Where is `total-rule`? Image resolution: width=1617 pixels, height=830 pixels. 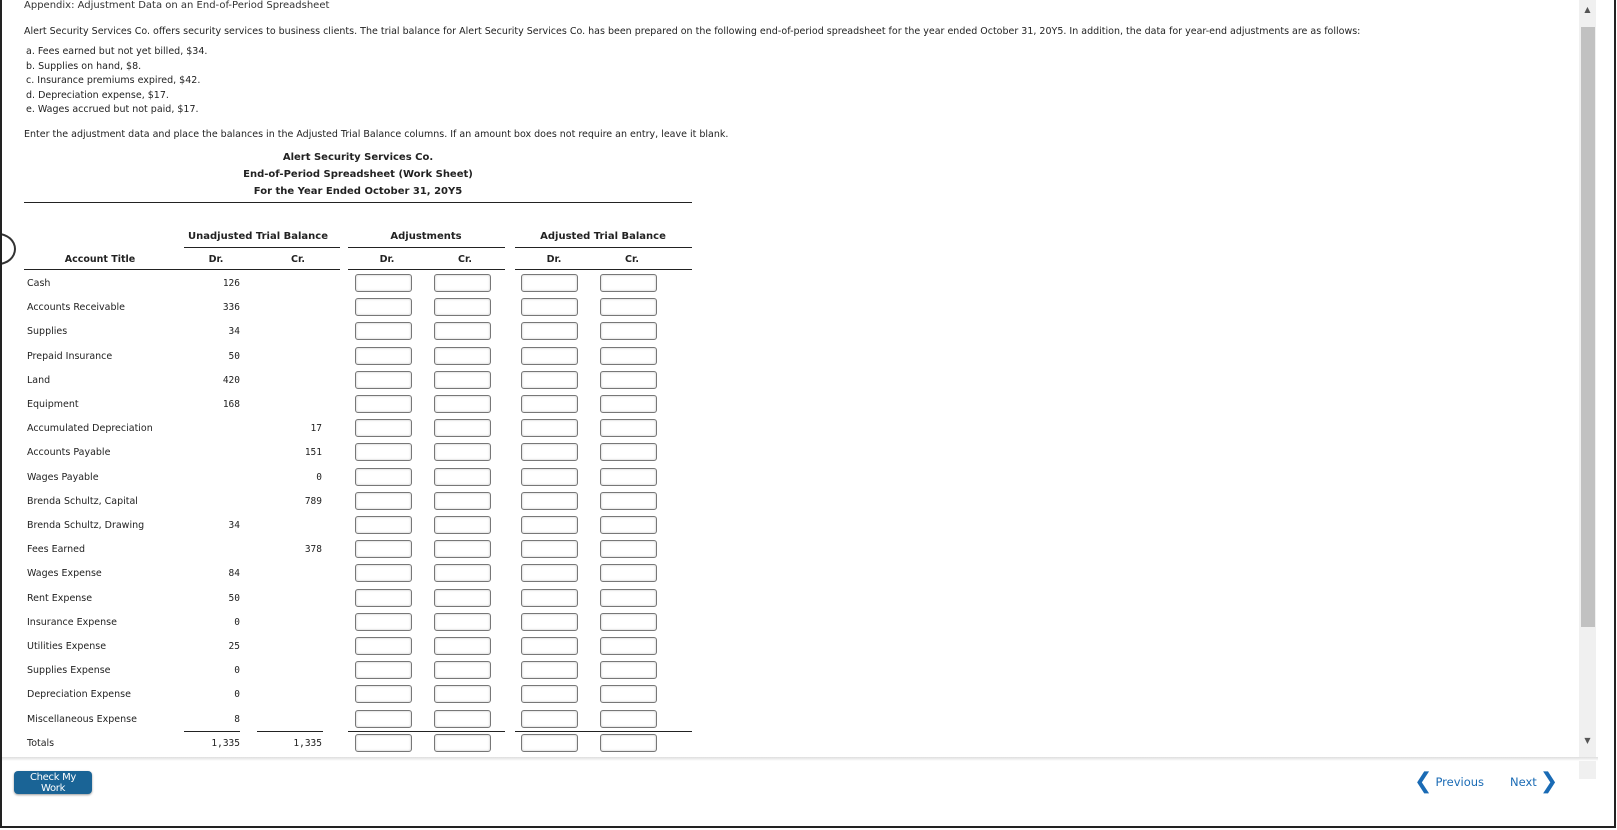
total-rule is located at coordinates (426, 731).